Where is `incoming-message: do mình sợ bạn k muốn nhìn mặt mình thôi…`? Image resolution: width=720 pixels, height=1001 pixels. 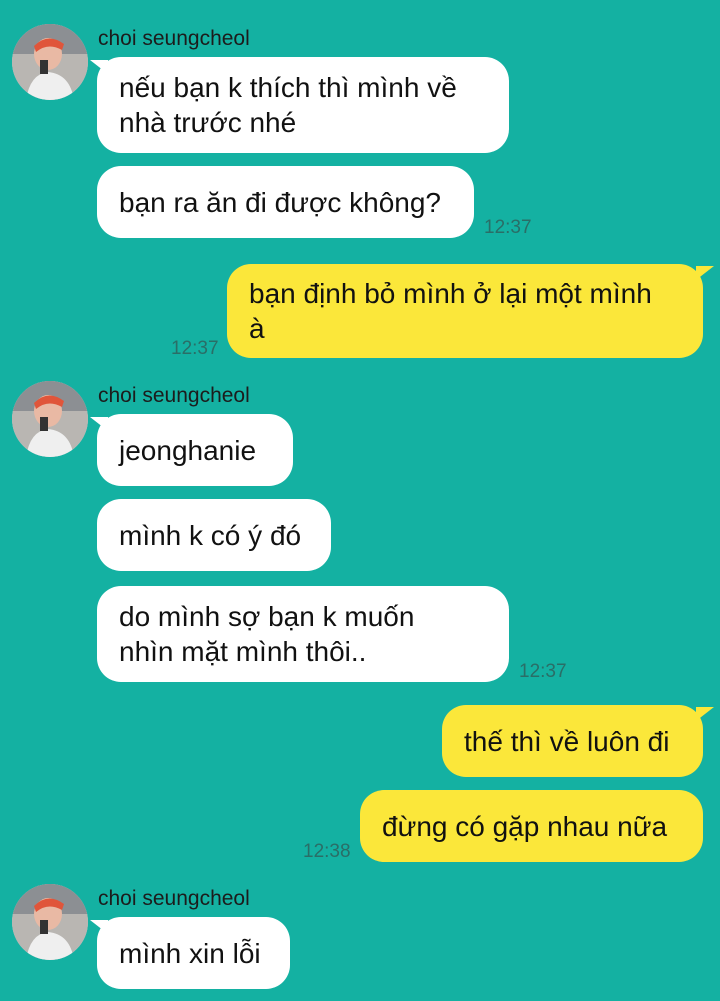
incoming-message: do mình sợ bạn k muốn nhìn mặt mình thôi… is located at coordinates (303, 634).